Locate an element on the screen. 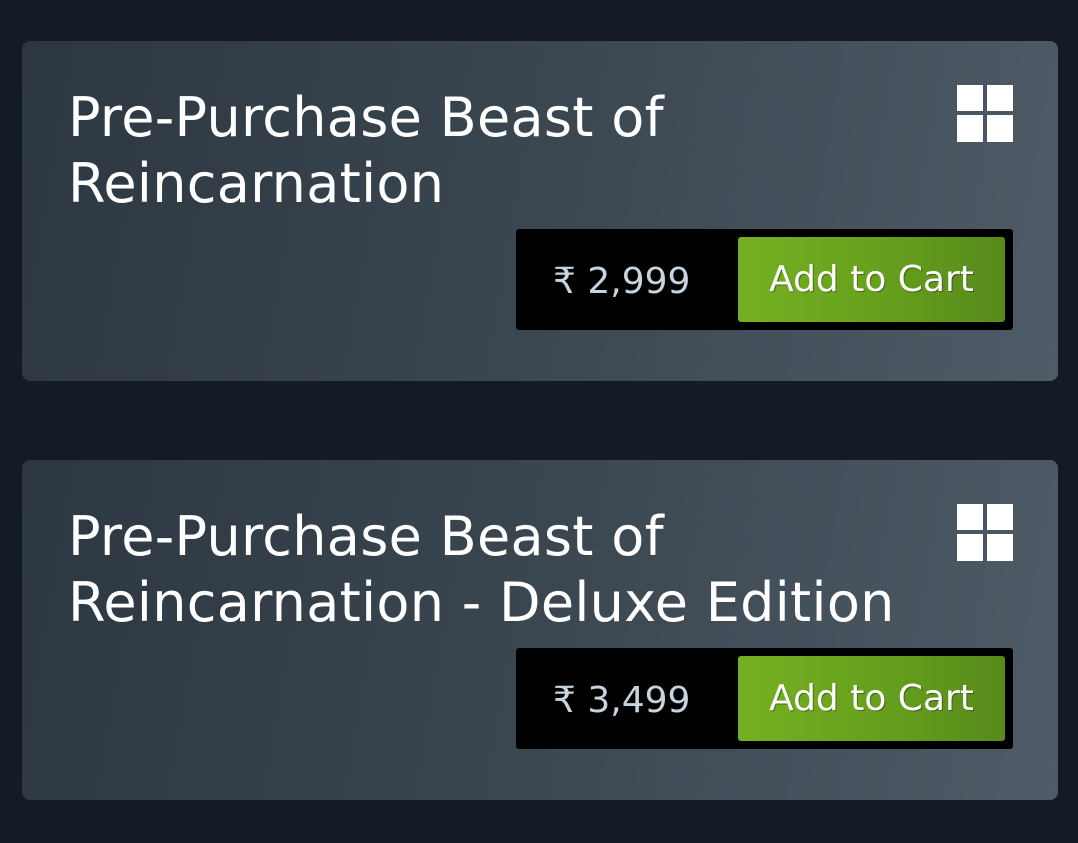 This screenshot has height=843, width=1078. purchase-action-bar: ₹ 3,499 Add to Cart is located at coordinates (764, 698).